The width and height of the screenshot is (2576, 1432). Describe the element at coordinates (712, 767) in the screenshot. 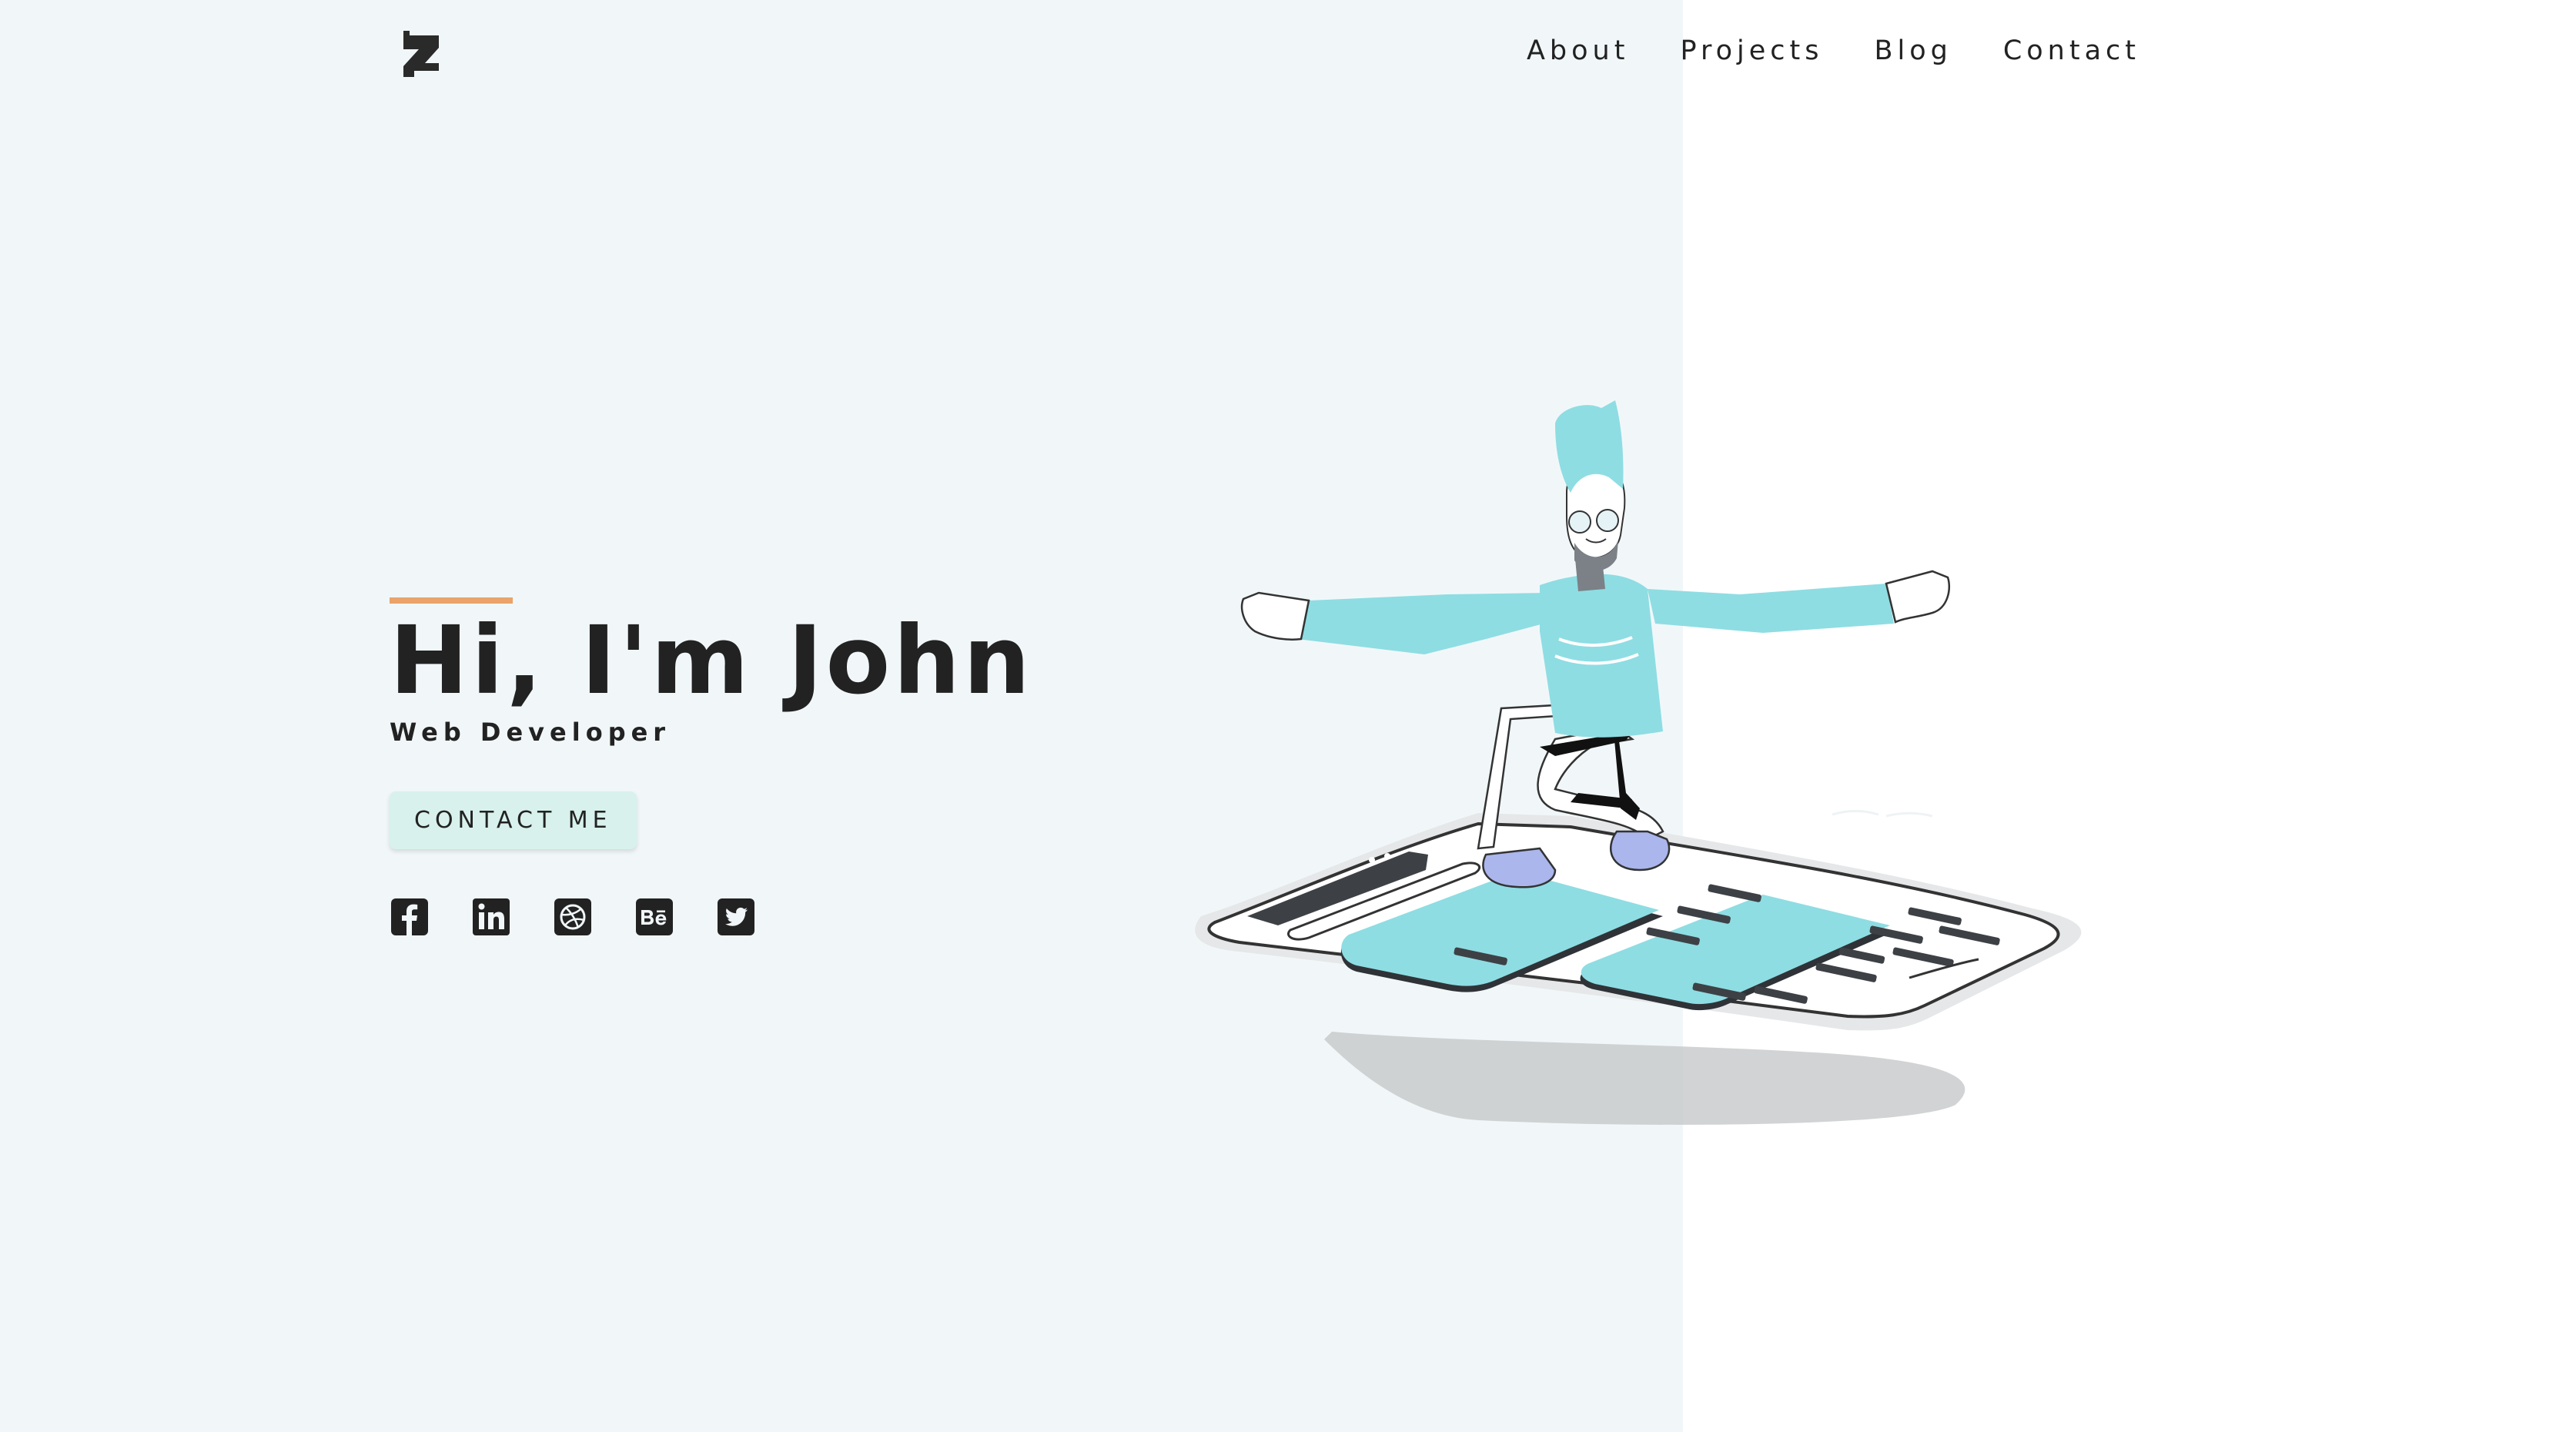

I see `hero-section: Hi, I'm John Web Developer CONTACT ME` at that location.